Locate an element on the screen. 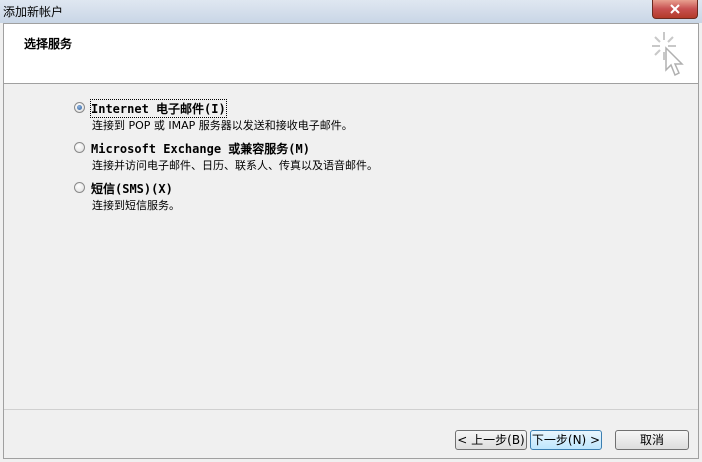 The image size is (702, 462). next-button: 下一步(N) > is located at coordinates (566, 440).